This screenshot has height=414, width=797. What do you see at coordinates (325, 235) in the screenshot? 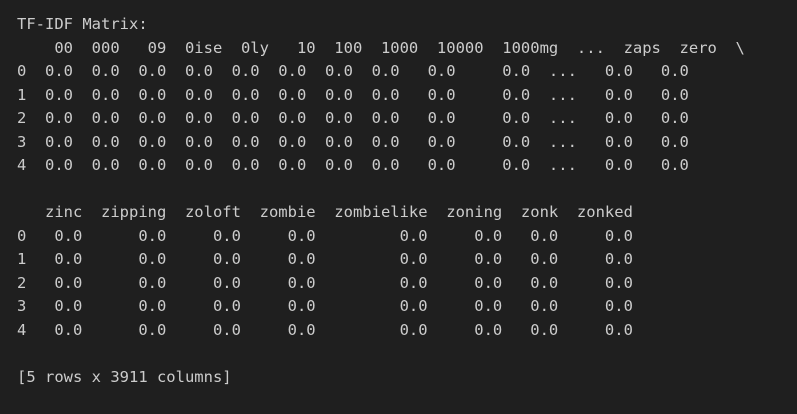
I see `table-row: 0 0.0 0.0 0.0 0.0 0.0 0.0 0.0 0.0` at bounding box center [325, 235].